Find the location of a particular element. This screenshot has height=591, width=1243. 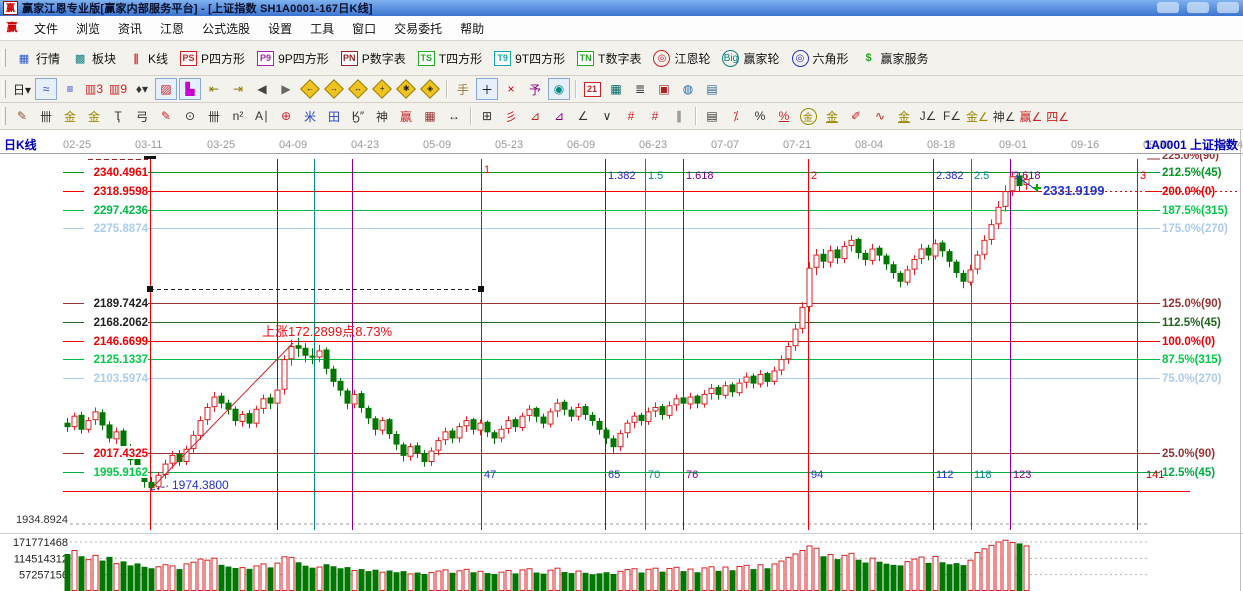

view-fit-all-icon: ◈ is located at coordinates (430, 89).